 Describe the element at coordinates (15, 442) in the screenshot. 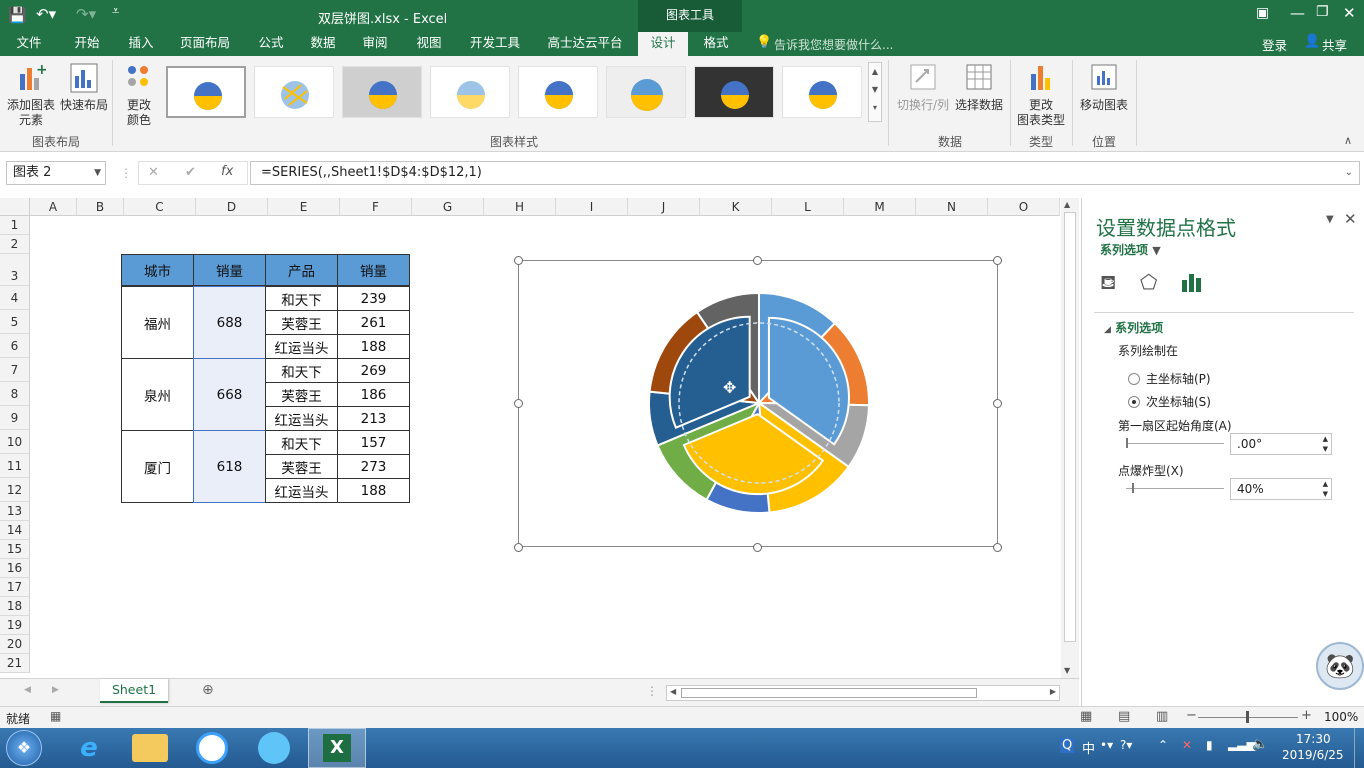

I see `row-header-10: 10` at that location.